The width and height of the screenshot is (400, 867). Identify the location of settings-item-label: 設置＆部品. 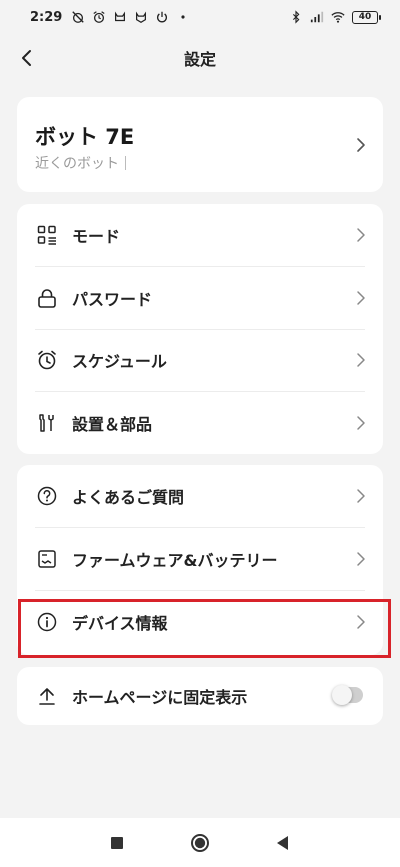
(112, 424).